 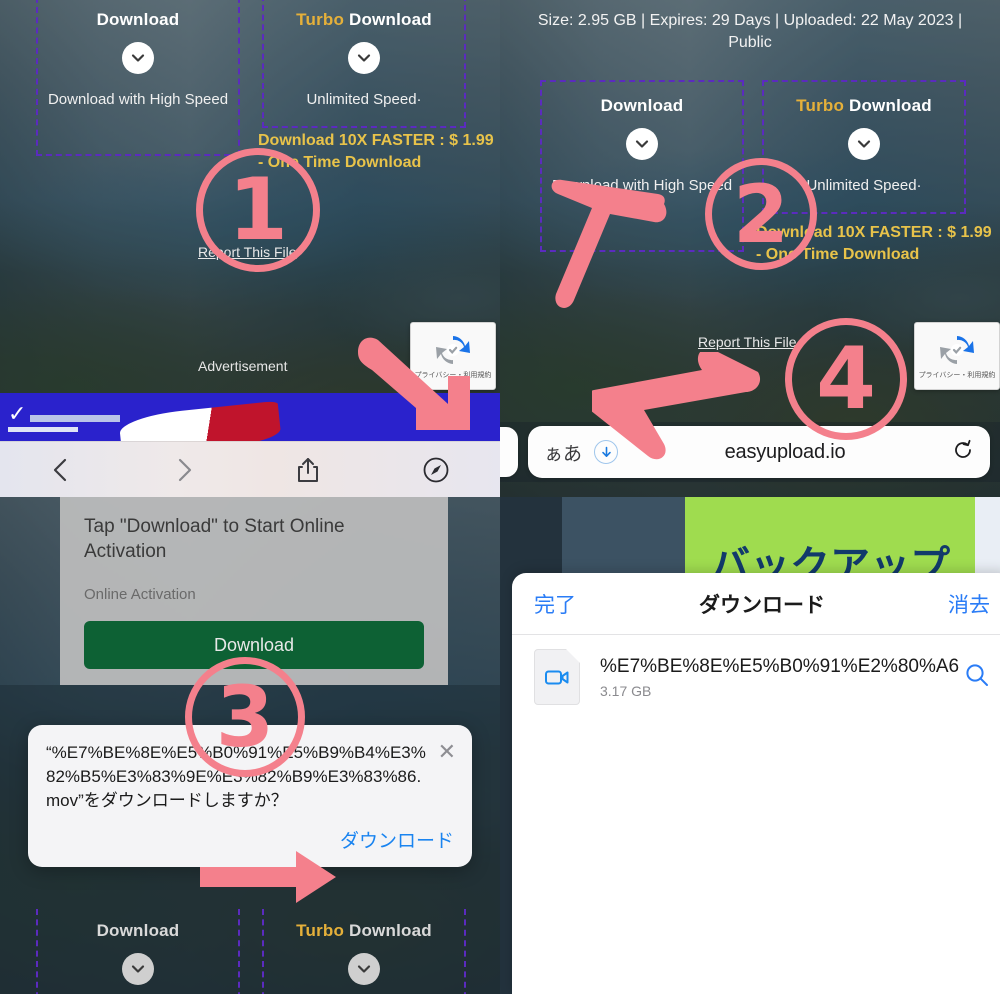 I want to click on advertisement-label: Advertisement, so click(x=243, y=366).